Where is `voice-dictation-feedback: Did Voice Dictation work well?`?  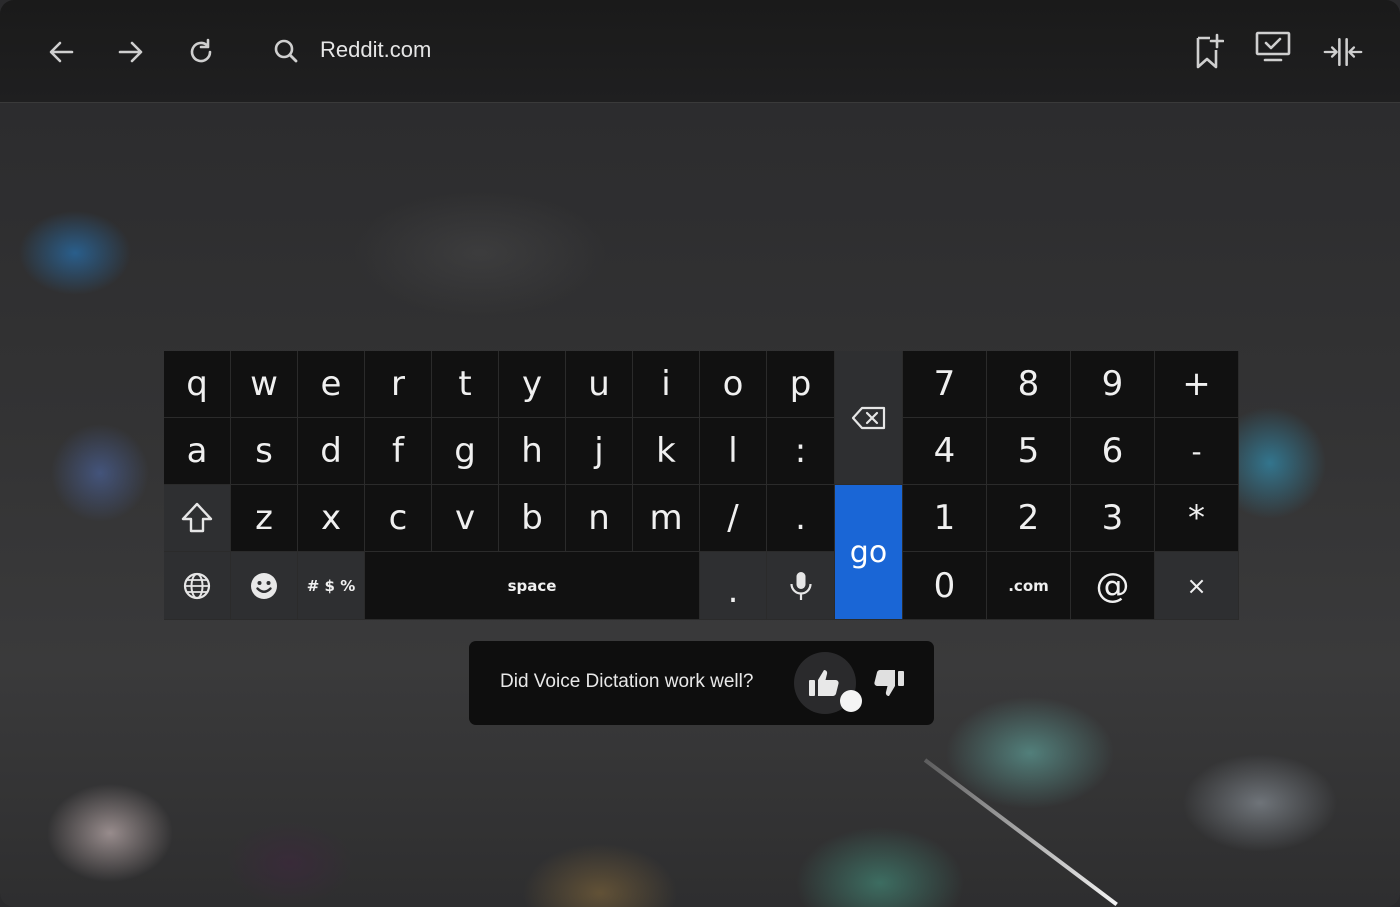
voice-dictation-feedback: Did Voice Dictation work well? is located at coordinates (701, 683).